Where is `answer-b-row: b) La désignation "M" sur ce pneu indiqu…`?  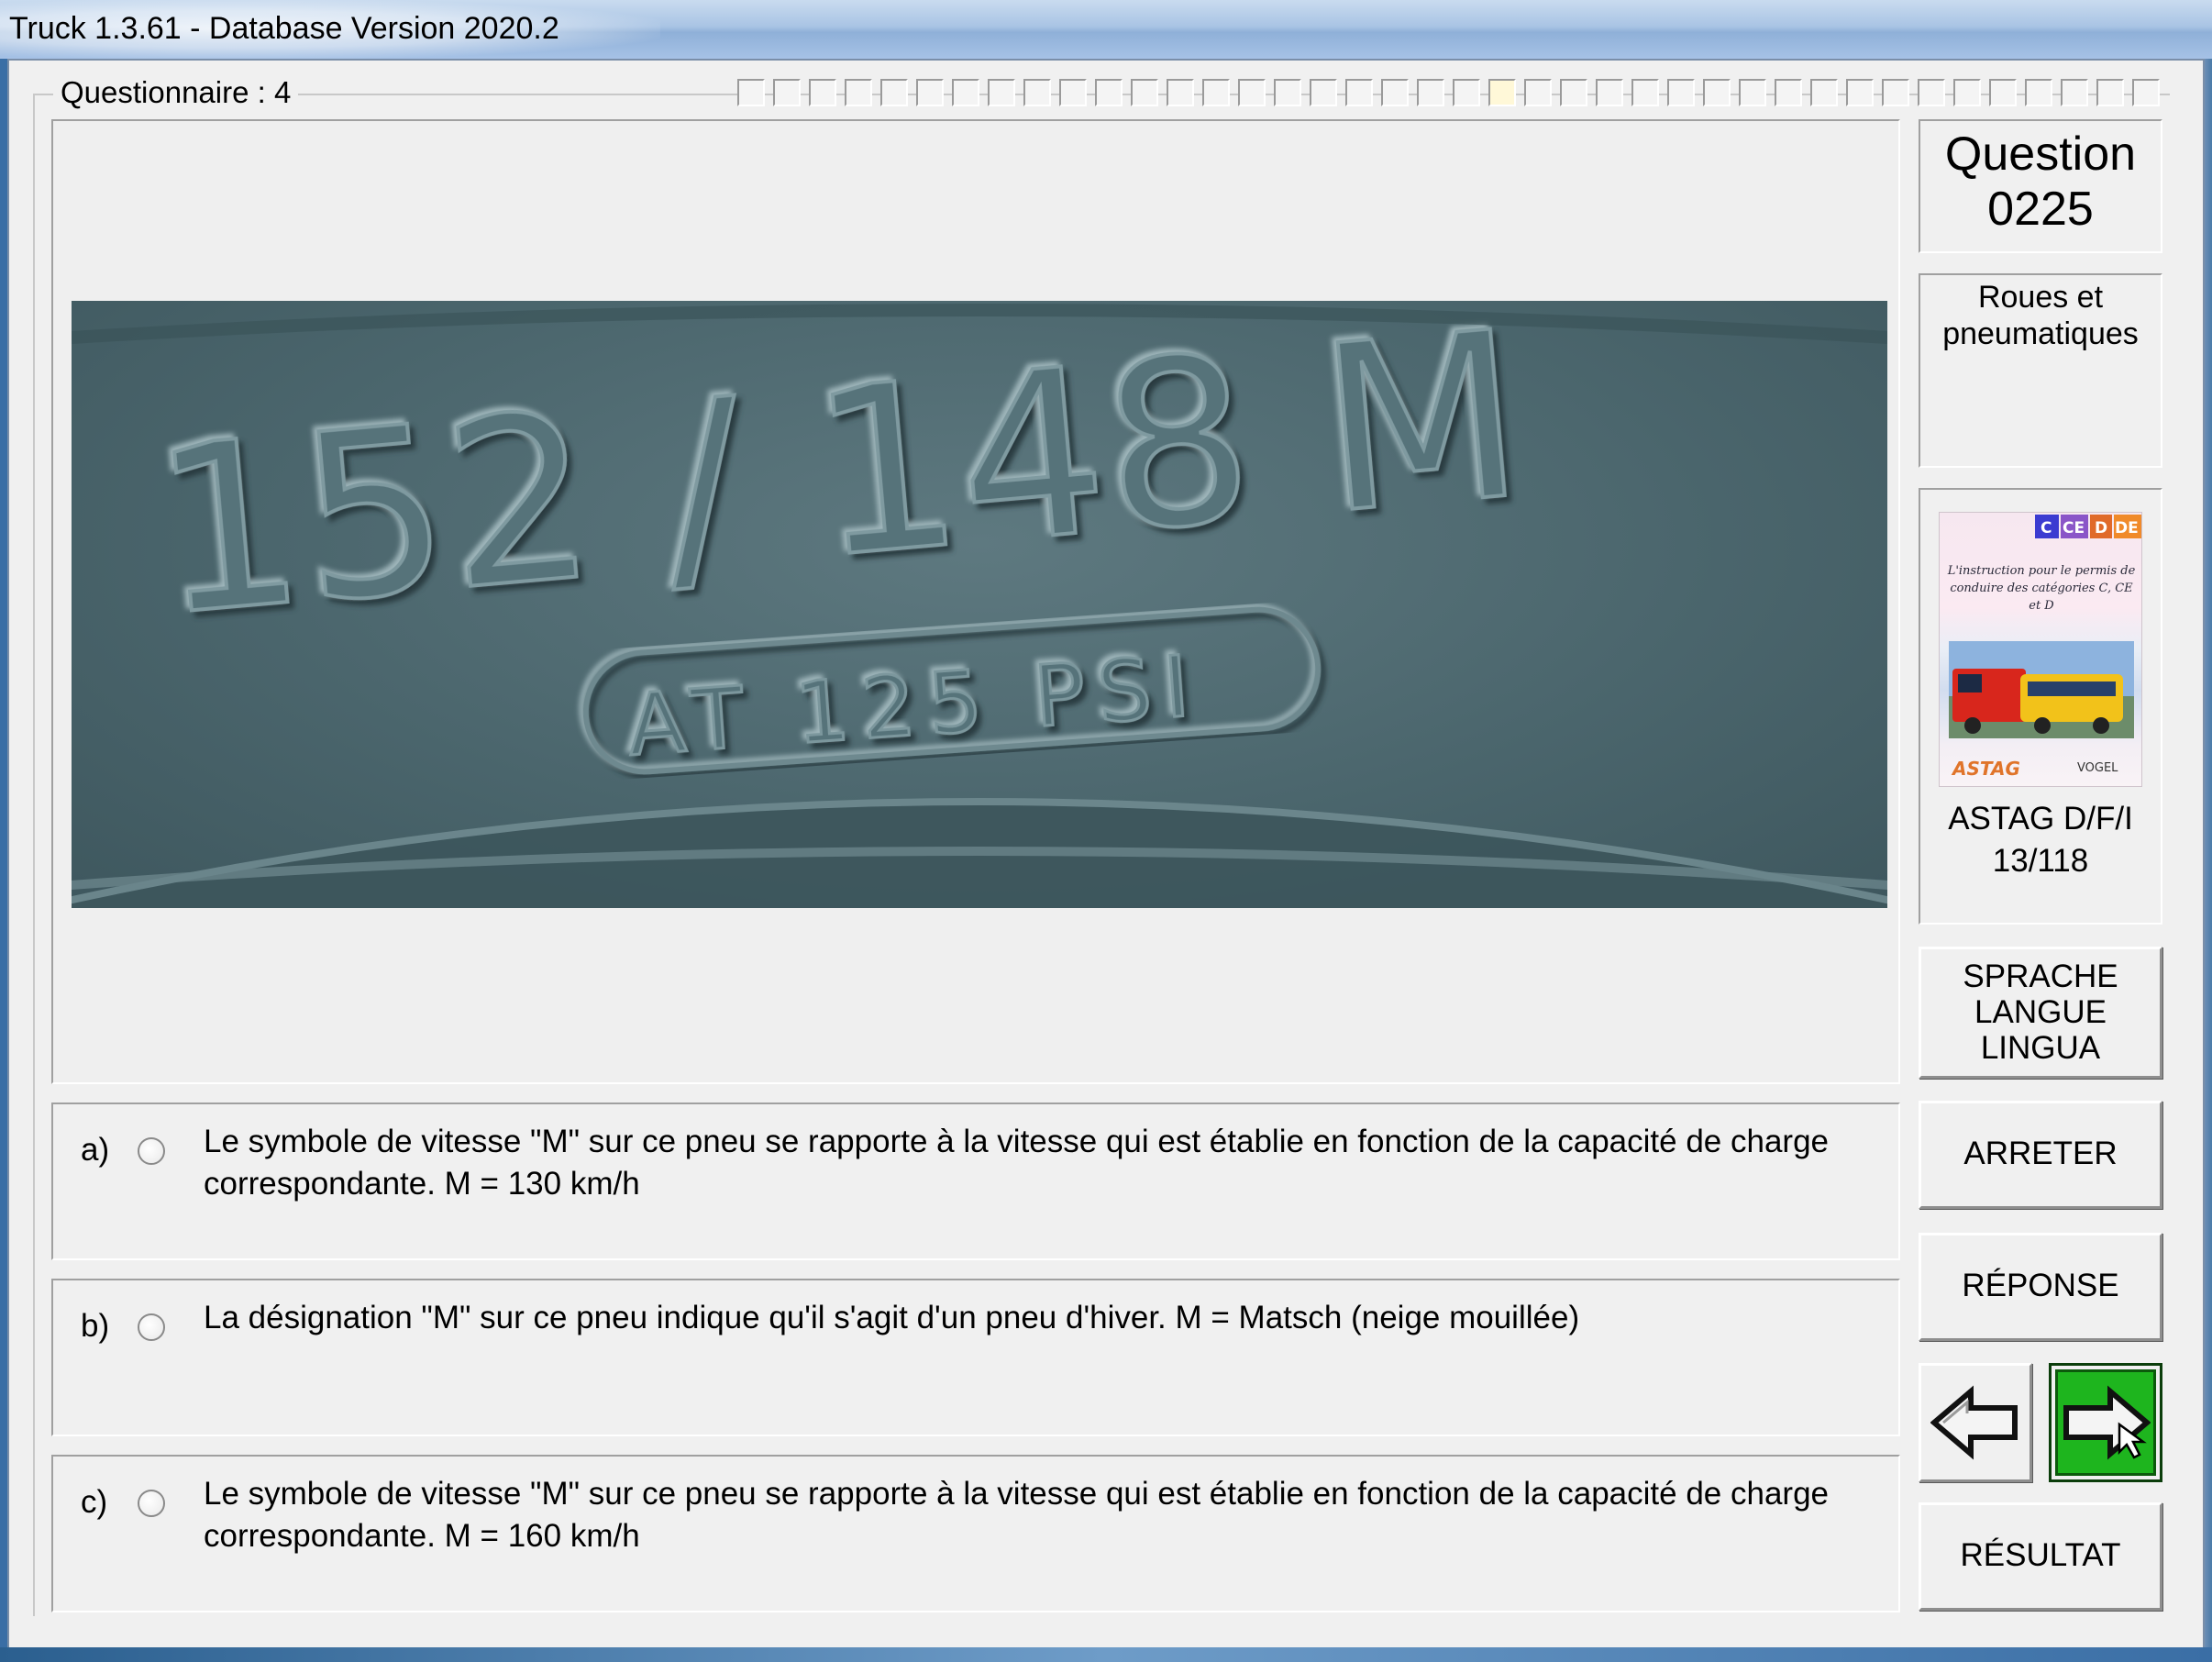
answer-b-row: b) La désignation "M" sur ce pneu indiqu… is located at coordinates (976, 1357).